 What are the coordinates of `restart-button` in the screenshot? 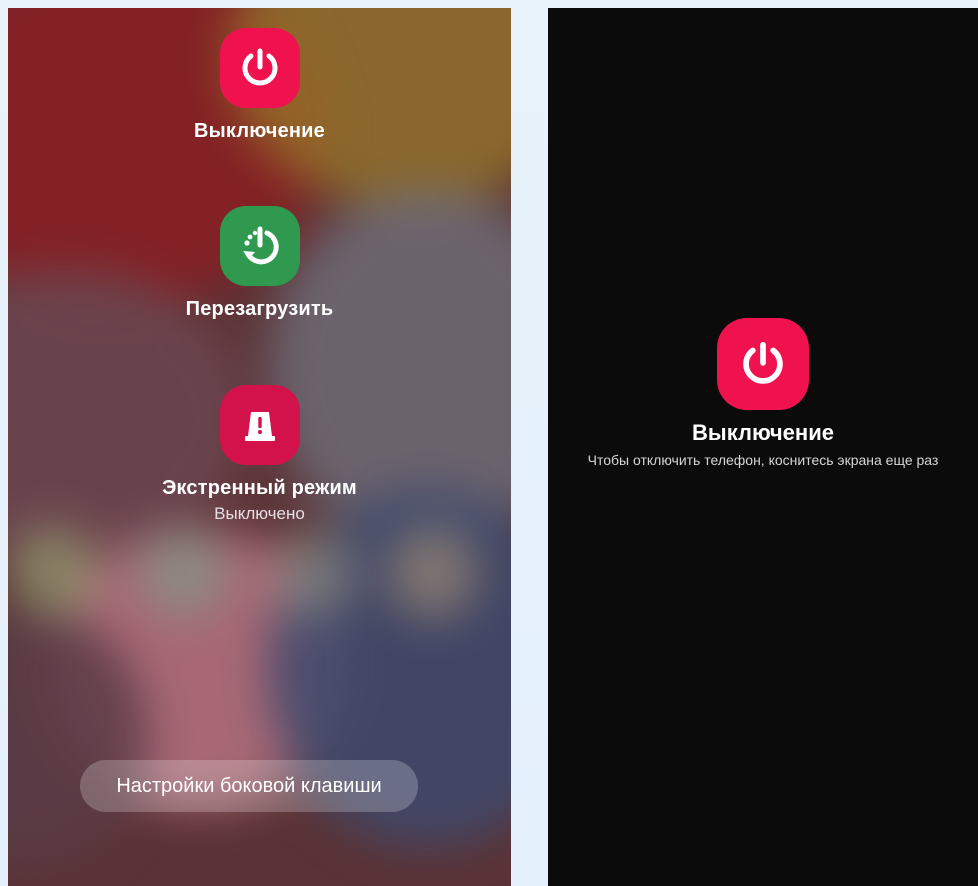 It's located at (259, 246).